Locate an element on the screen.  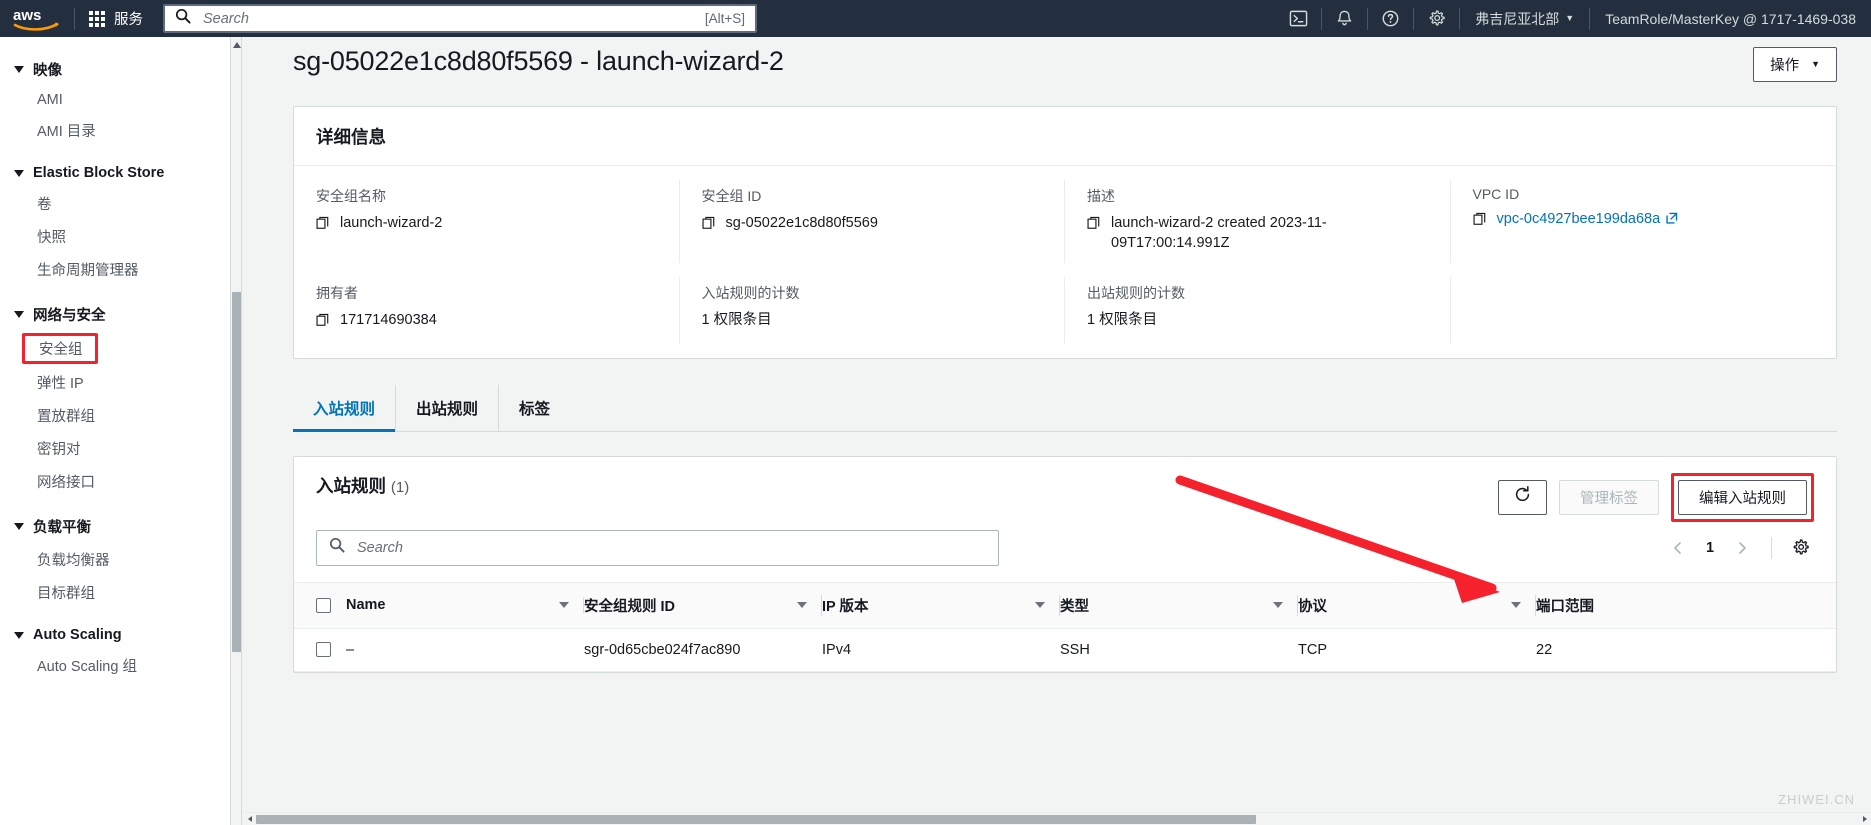
detail-label: 拥有者 is located at coordinates (337, 293).